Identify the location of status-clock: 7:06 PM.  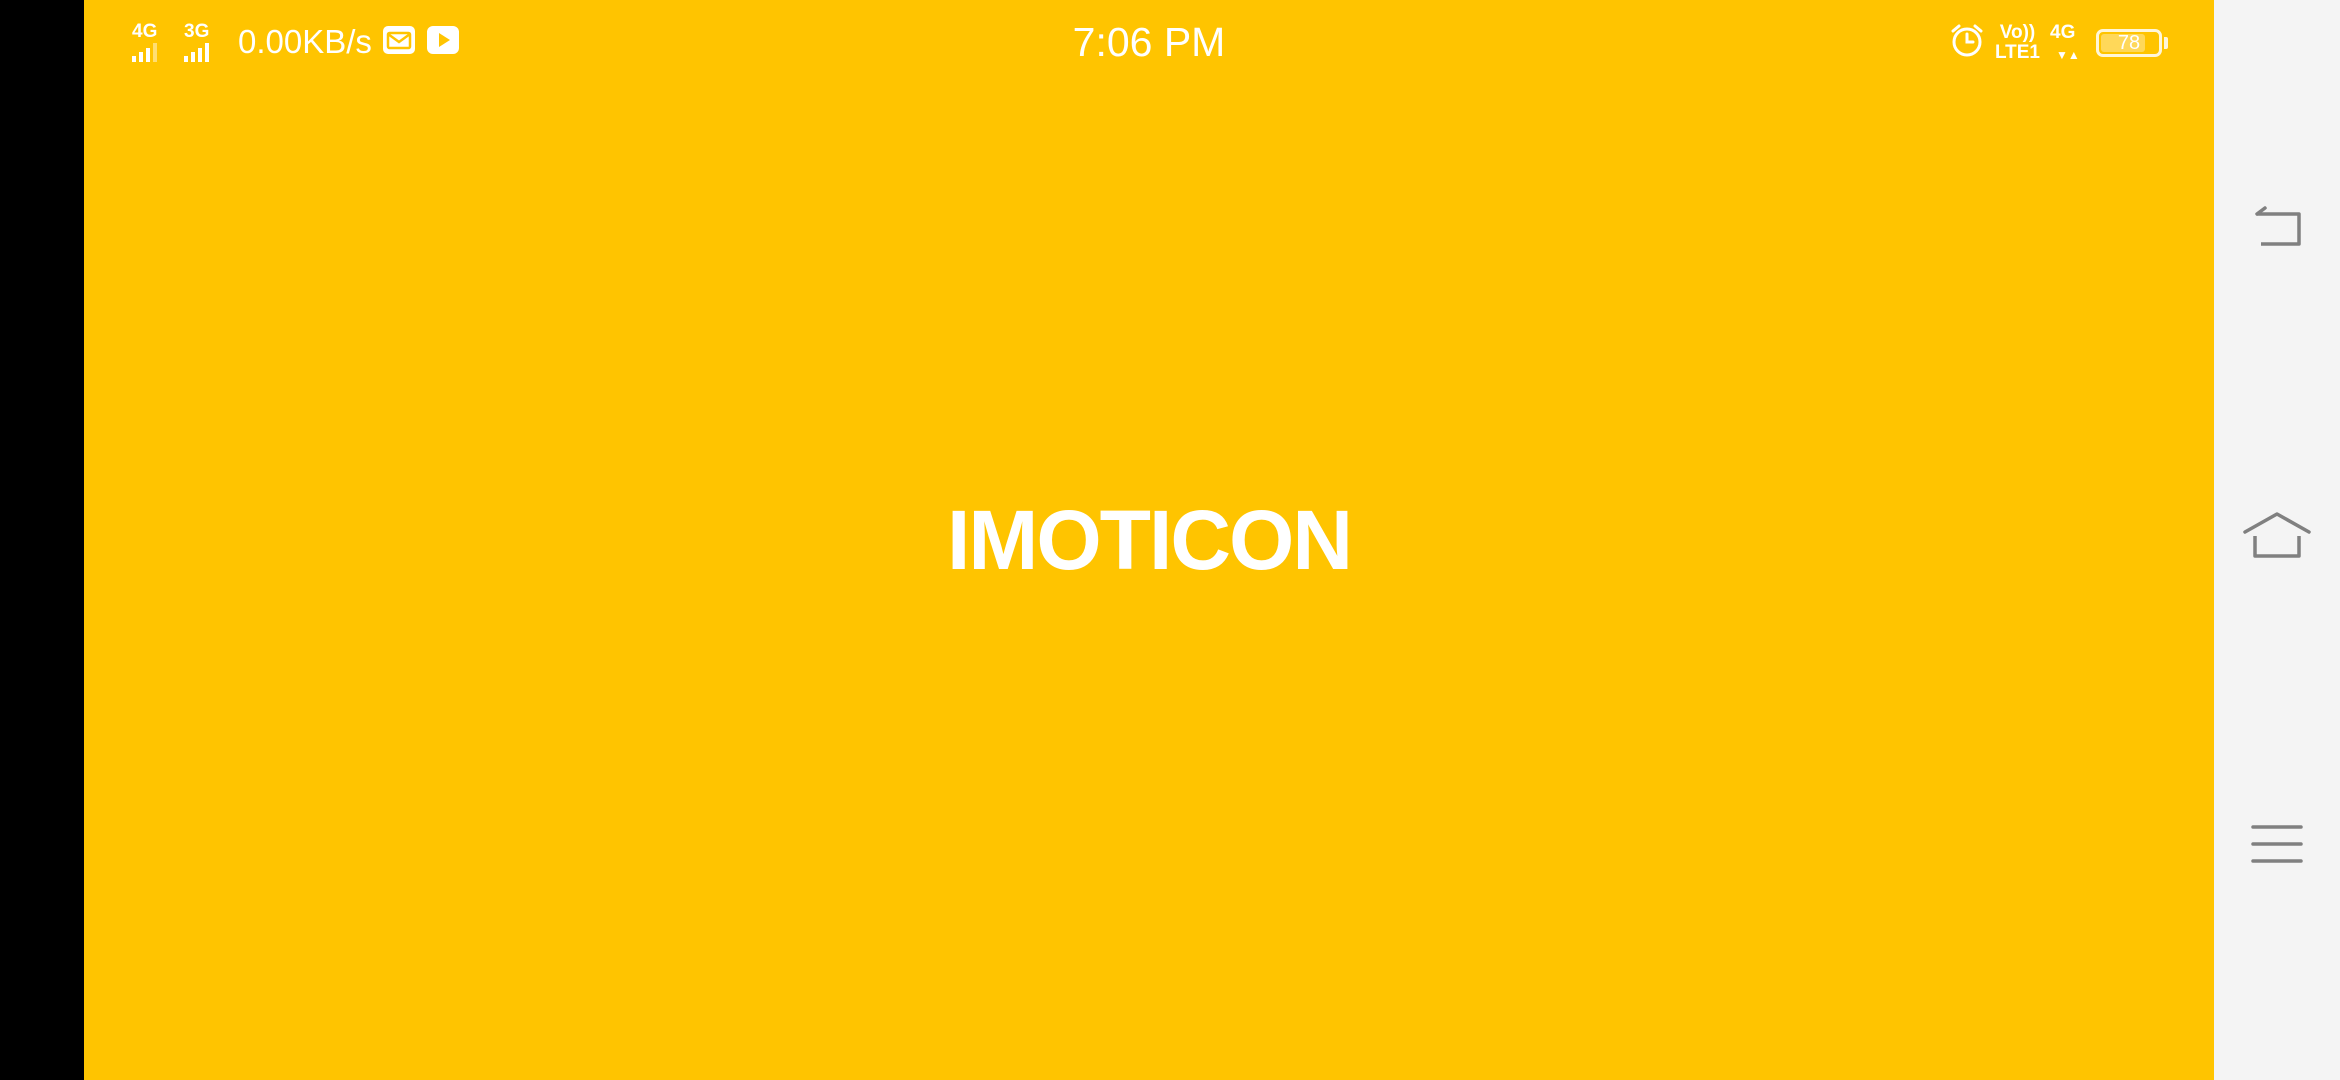
(1149, 42).